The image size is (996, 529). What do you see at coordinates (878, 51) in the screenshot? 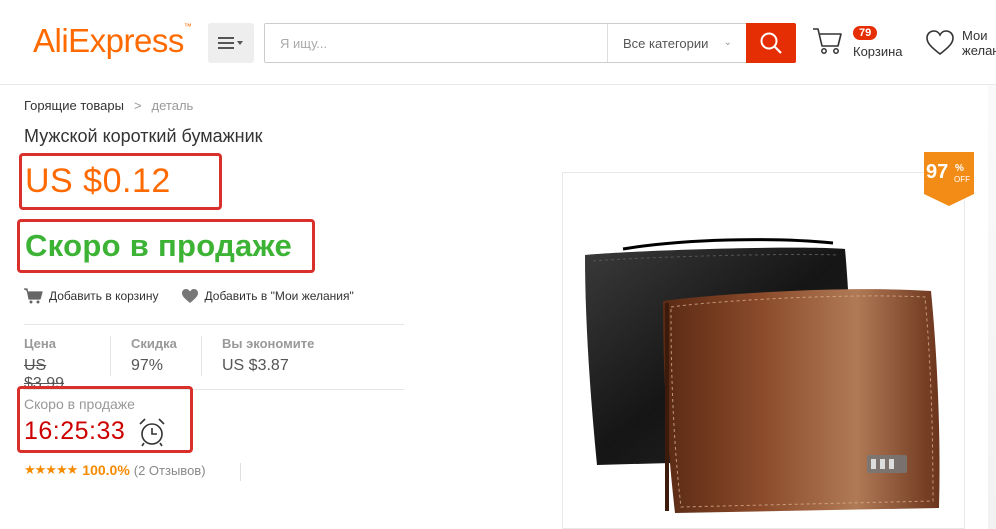
I see `cart-label: Корзина` at bounding box center [878, 51].